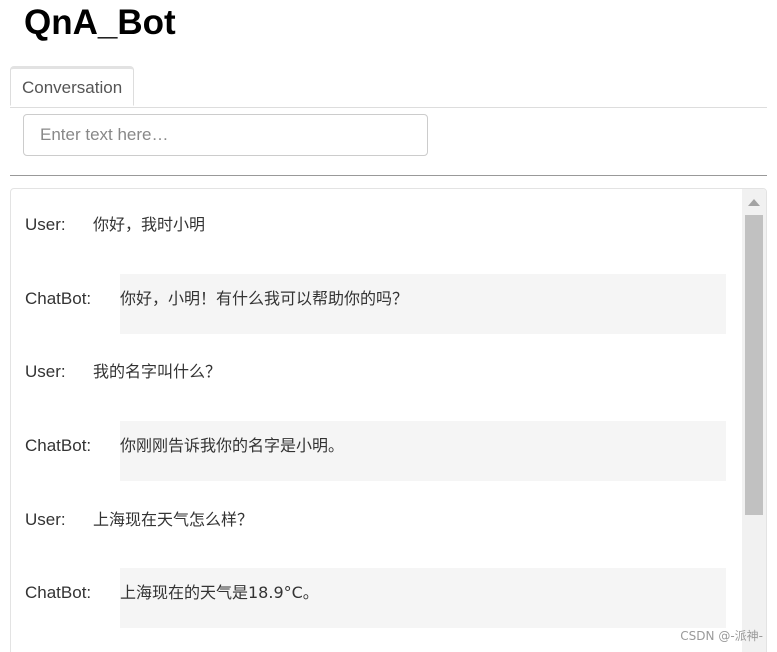 The width and height of the screenshot is (777, 652). Describe the element at coordinates (219, 592) in the screenshot. I see `message-text: 上海现在的天气是18.9°C。` at that location.